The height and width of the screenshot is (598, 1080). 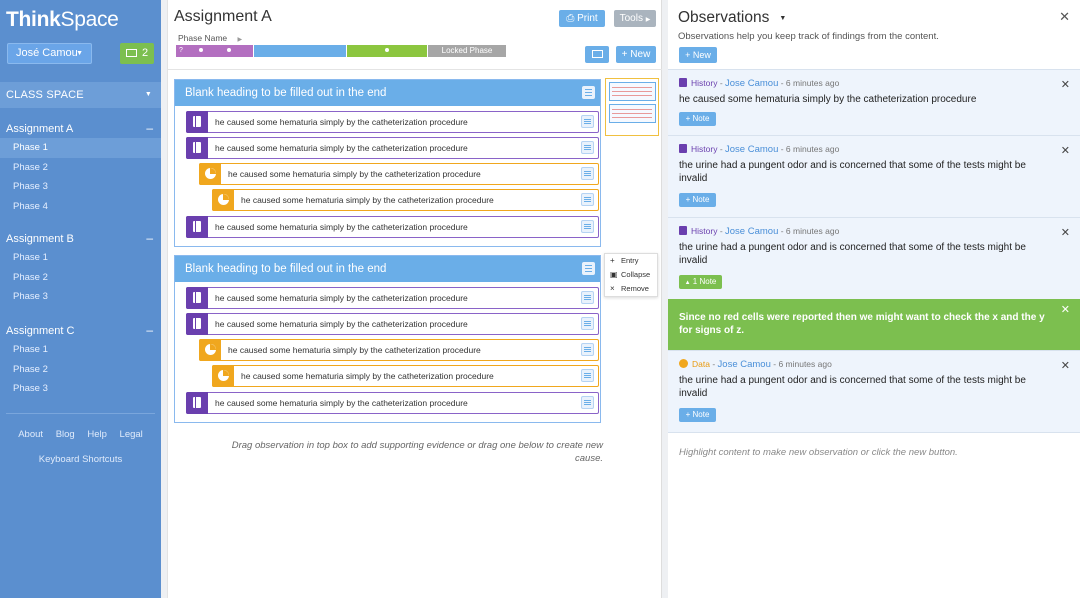 What do you see at coordinates (97, 434) in the screenshot?
I see `help-link: Help` at bounding box center [97, 434].